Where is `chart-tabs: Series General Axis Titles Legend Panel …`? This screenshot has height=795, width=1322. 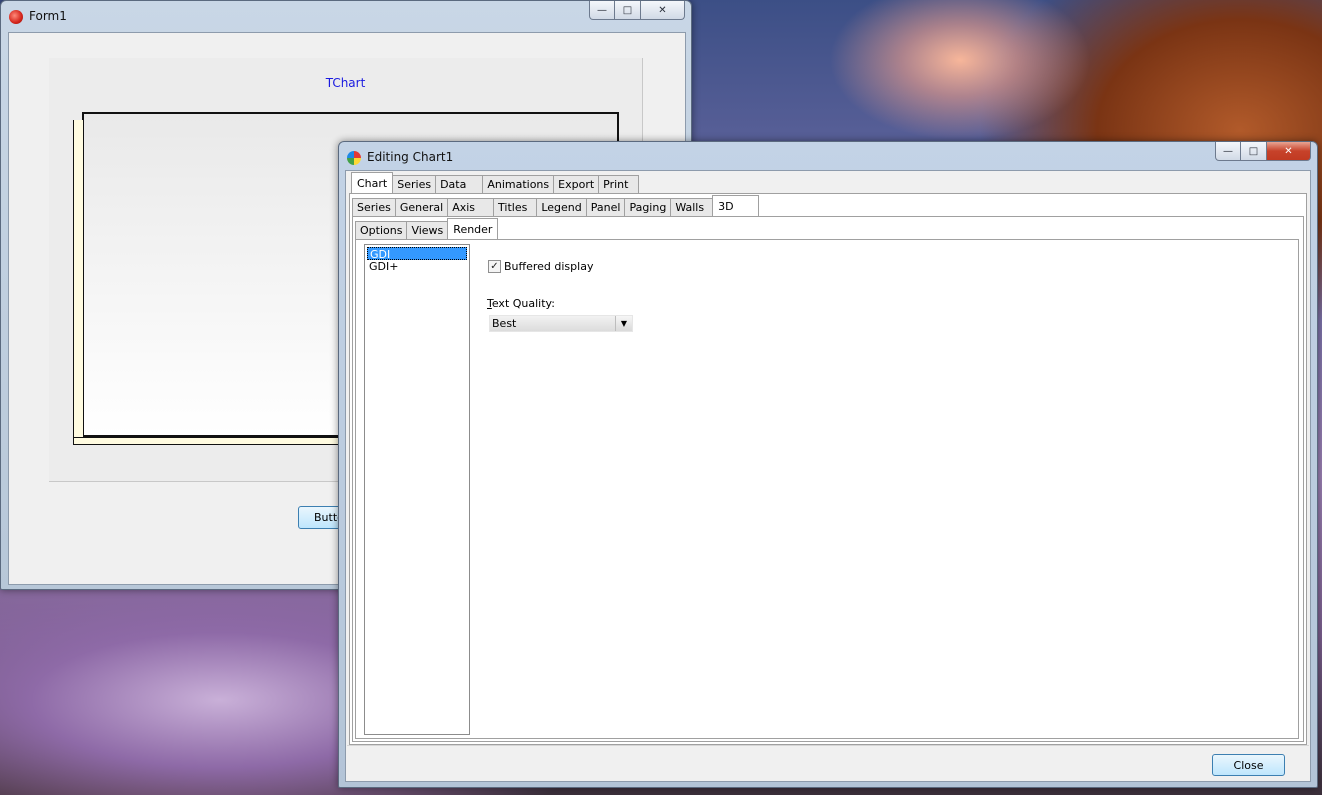
chart-tabs: Series General Axis Titles Legend Panel … is located at coordinates (555, 205).